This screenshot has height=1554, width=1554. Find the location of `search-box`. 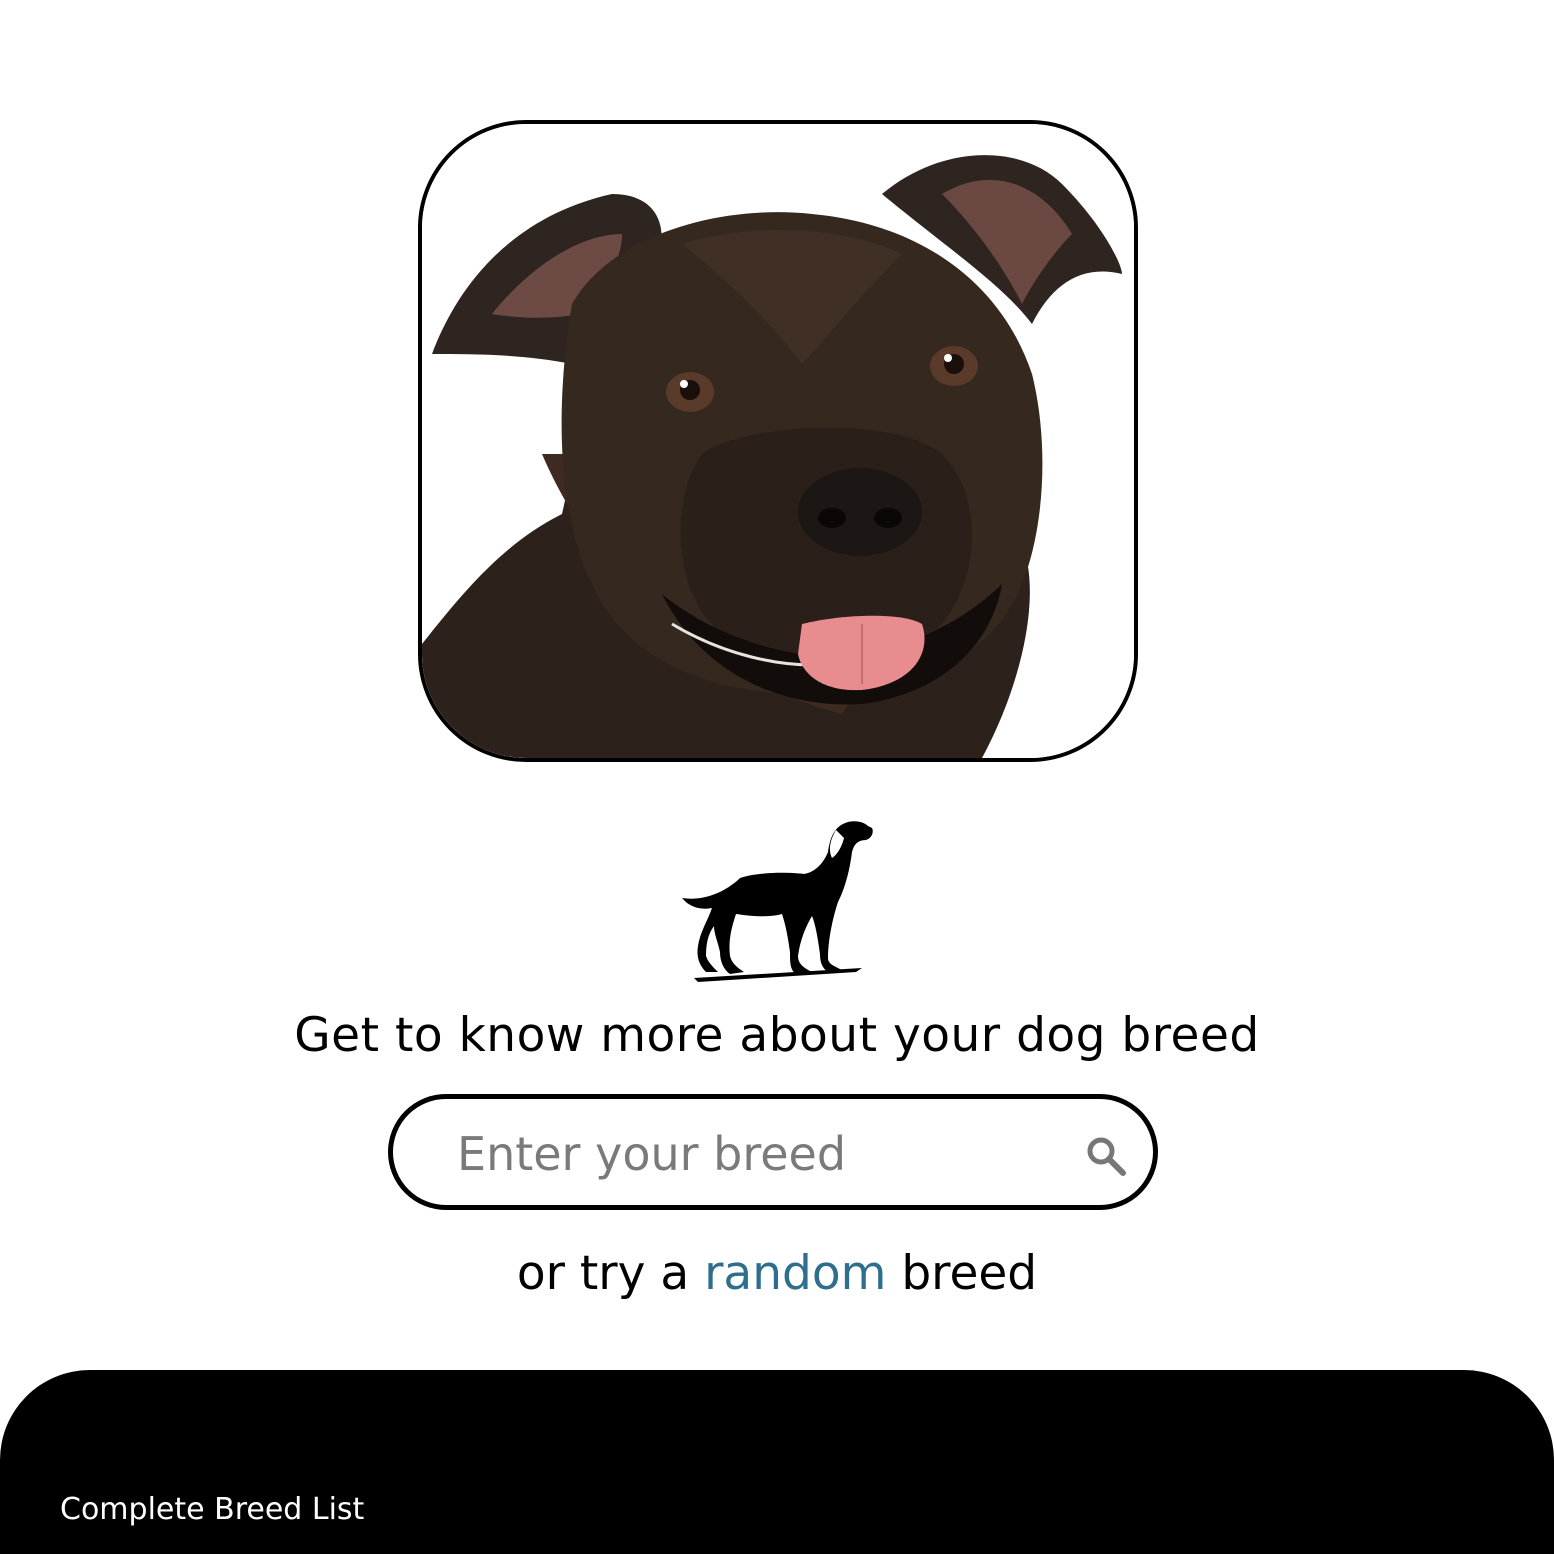

search-box is located at coordinates (773, 1152).